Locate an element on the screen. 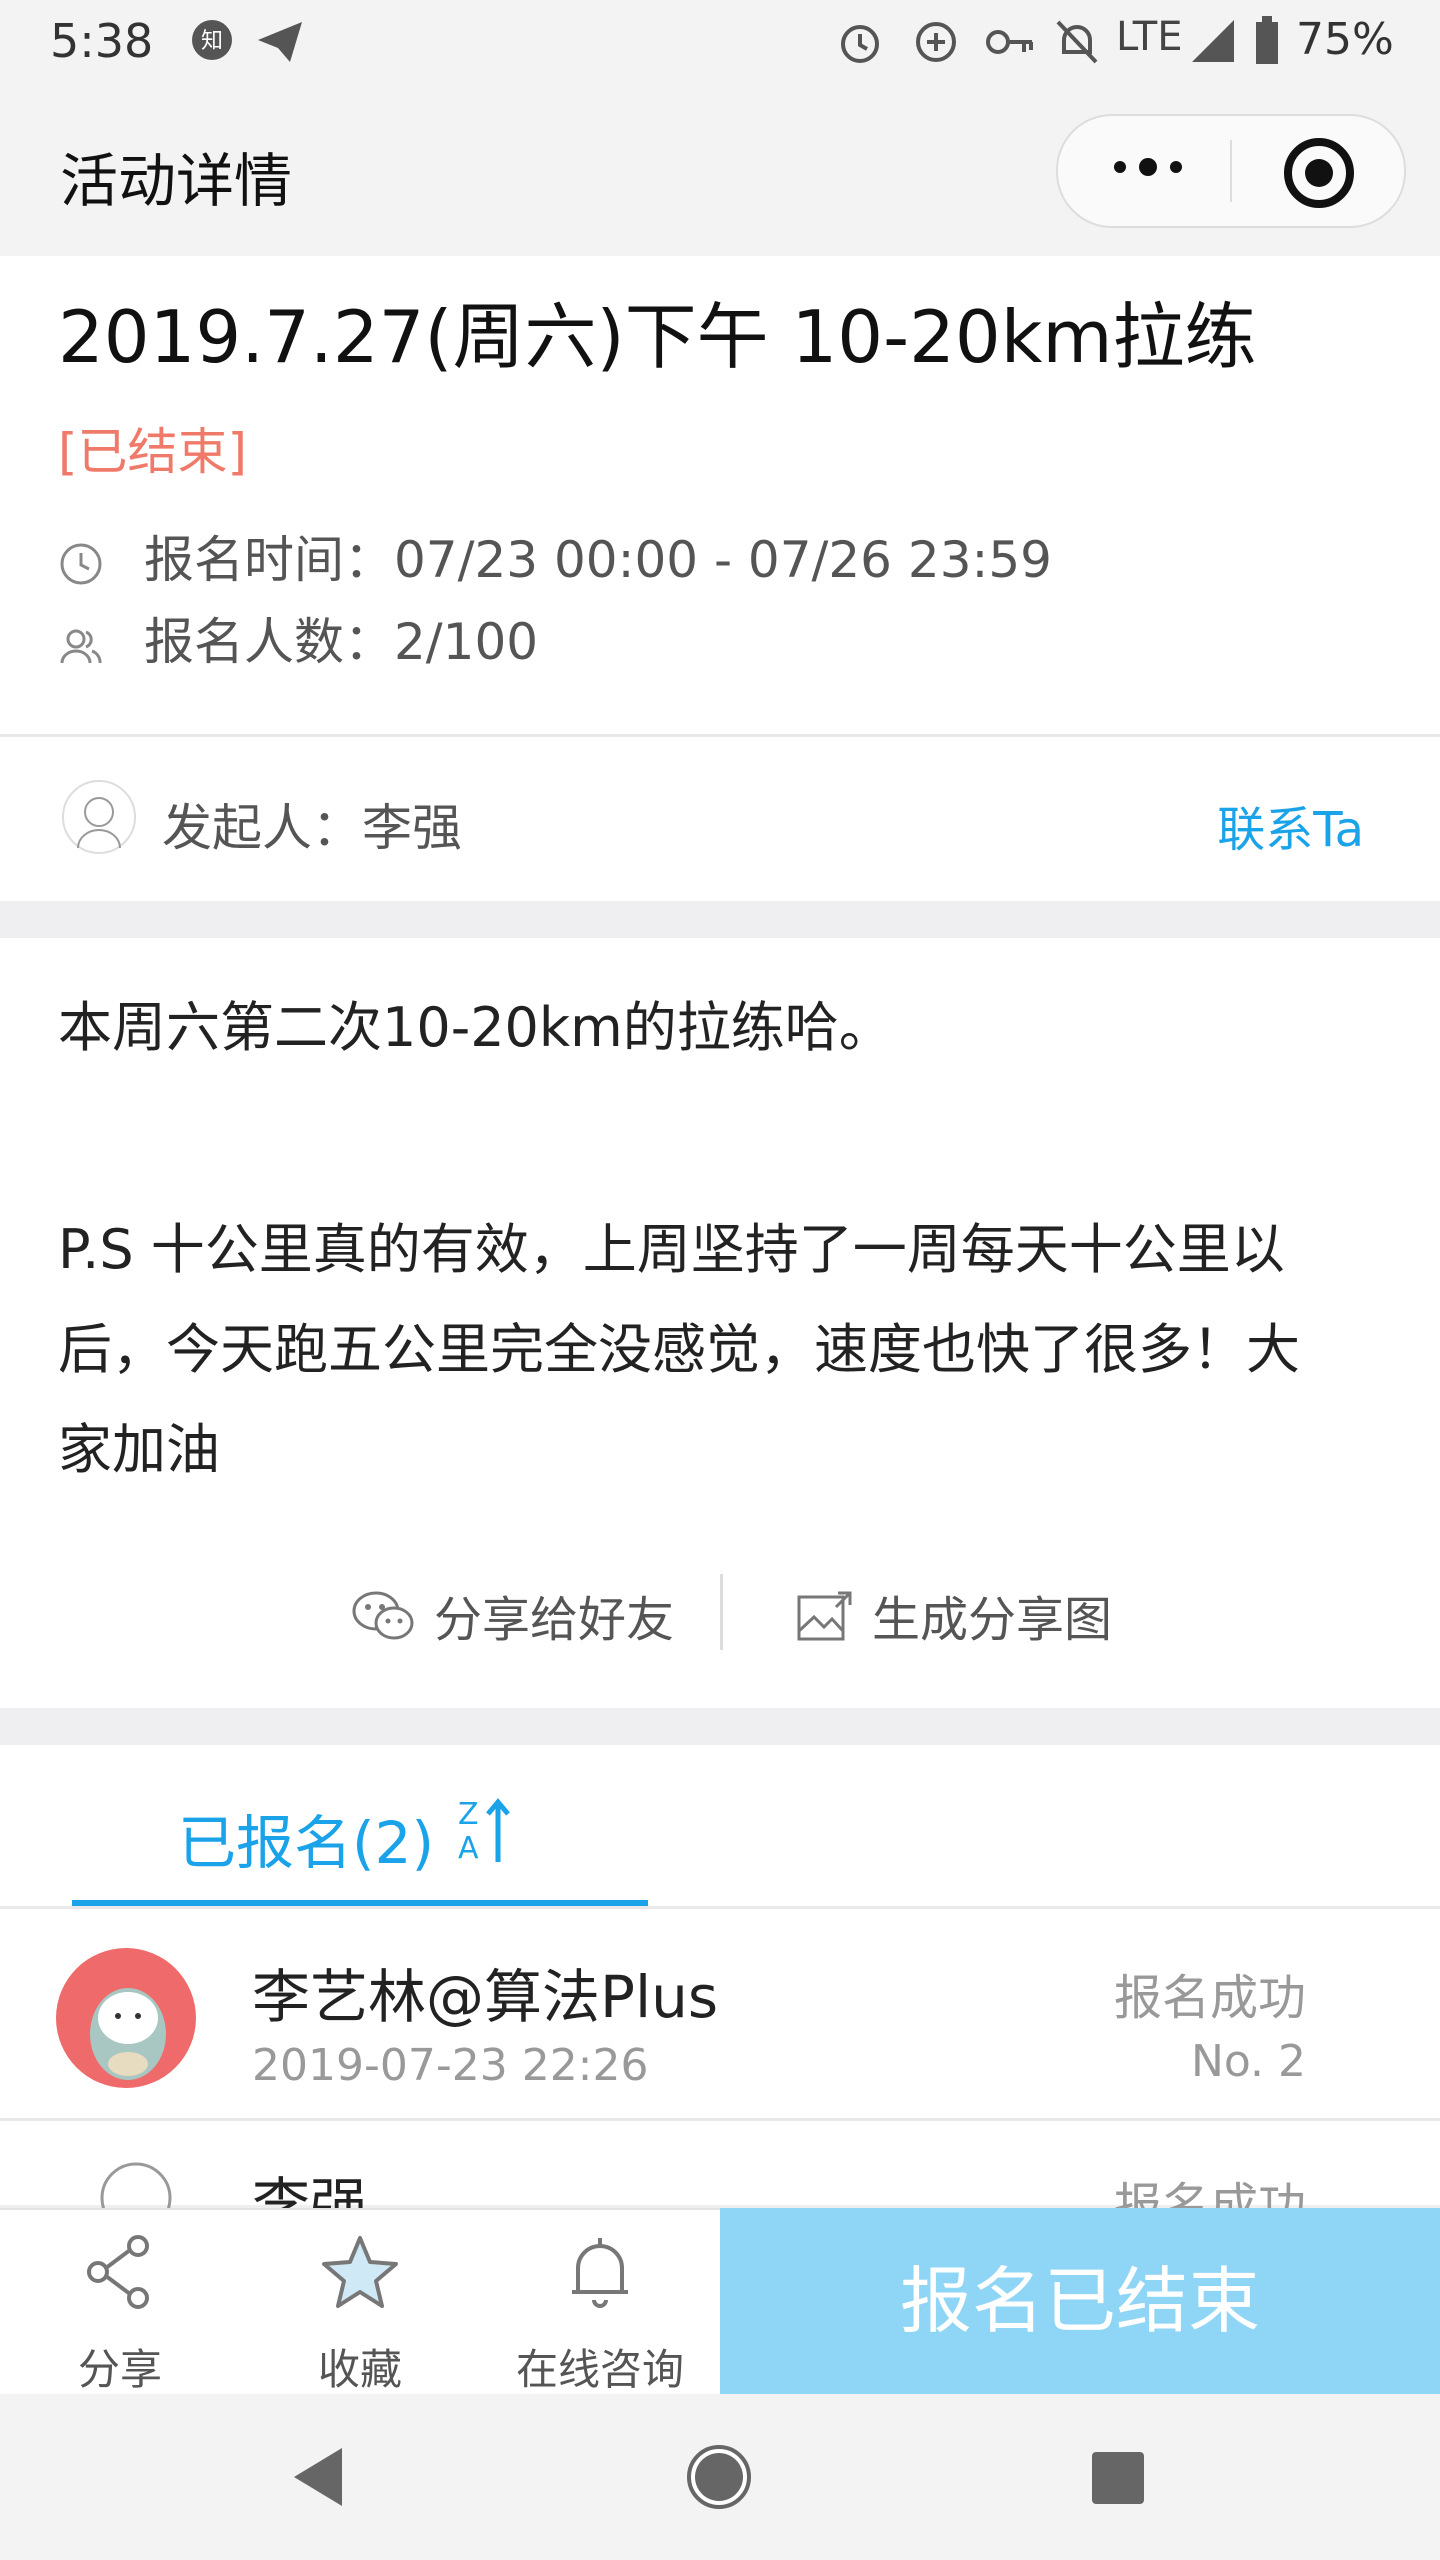  signup-count-row: 报名人数：2/100 is located at coordinates (298, 638).